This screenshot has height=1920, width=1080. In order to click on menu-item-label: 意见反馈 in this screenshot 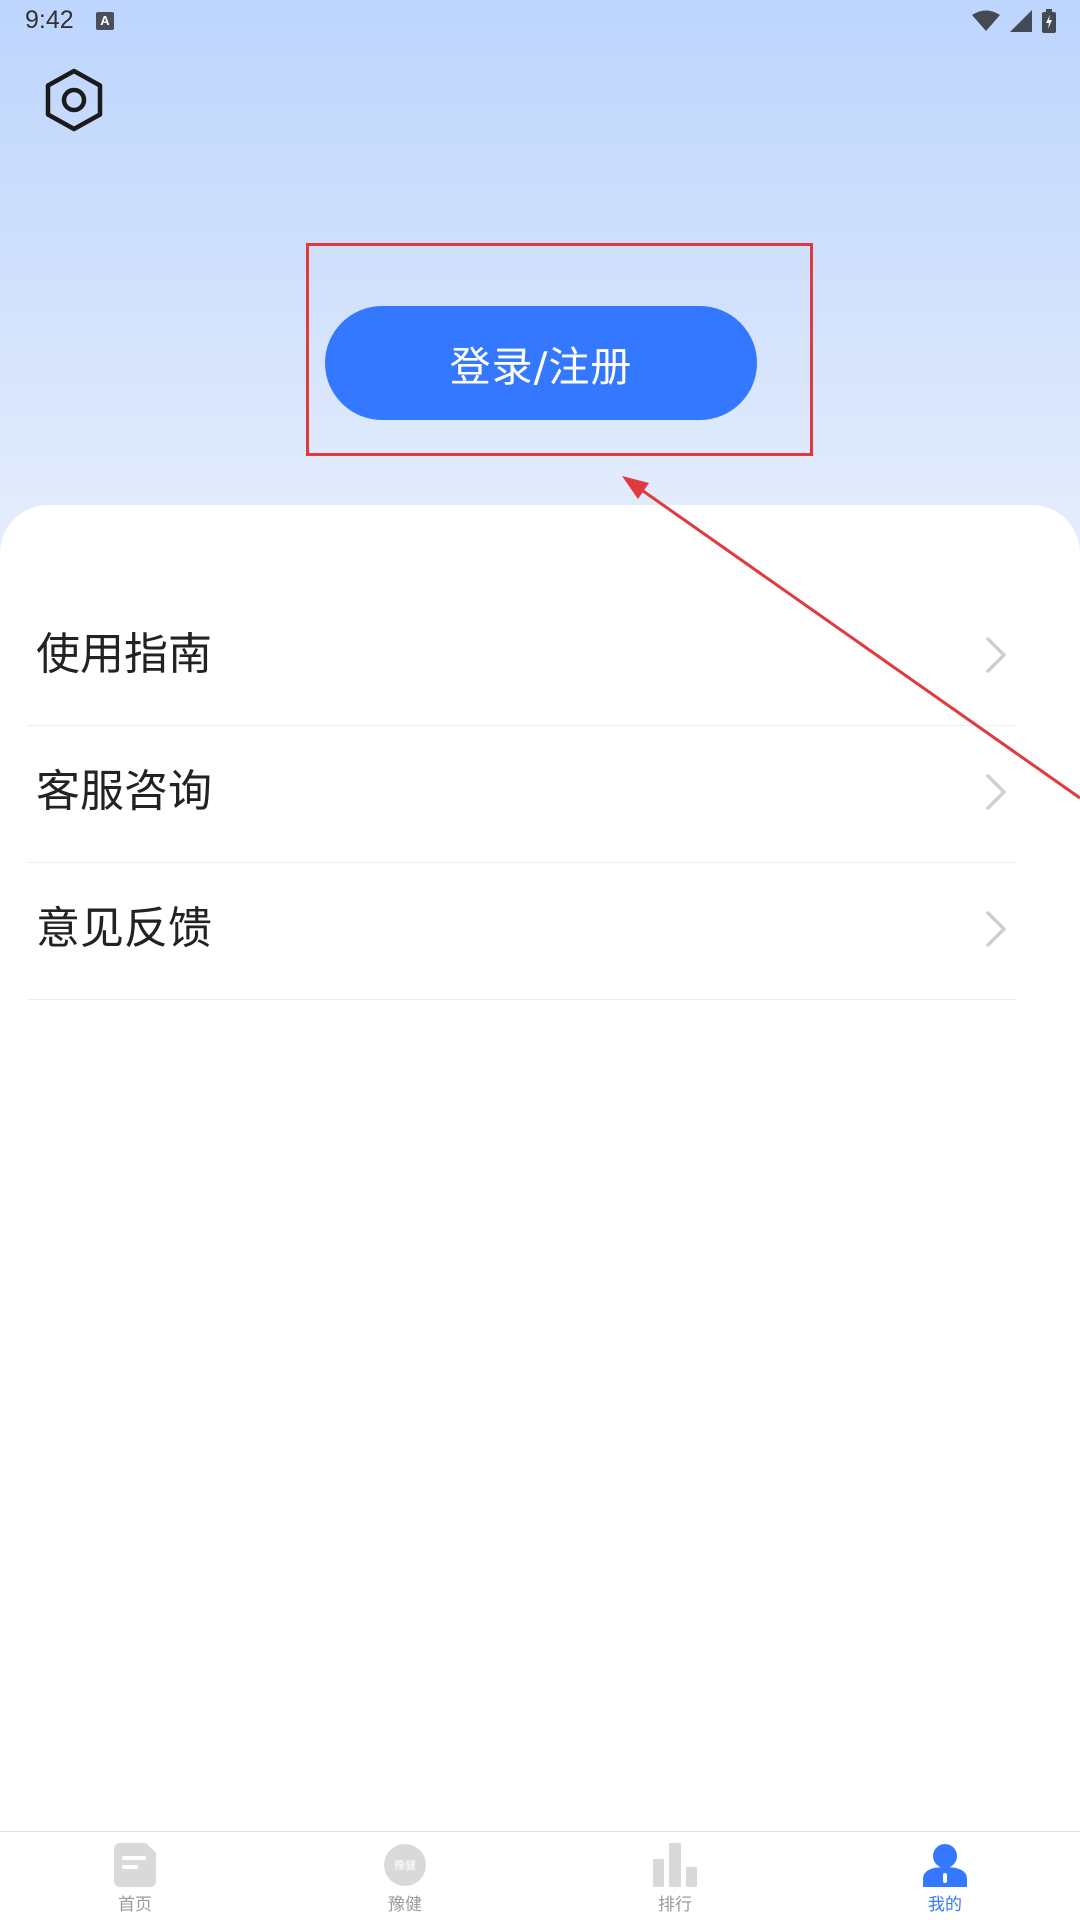, I will do `click(124, 928)`.